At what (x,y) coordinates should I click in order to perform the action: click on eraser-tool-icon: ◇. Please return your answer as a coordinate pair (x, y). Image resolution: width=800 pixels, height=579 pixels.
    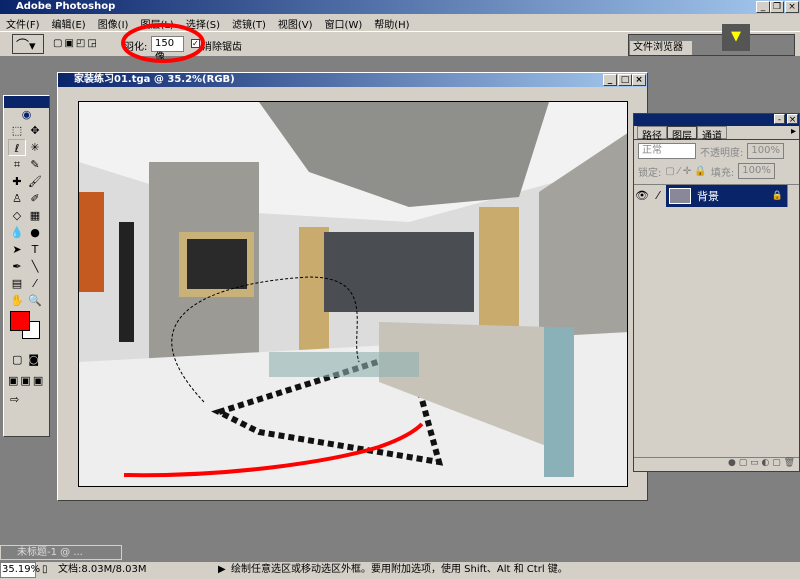
    Looking at the image, I should click on (17, 215).